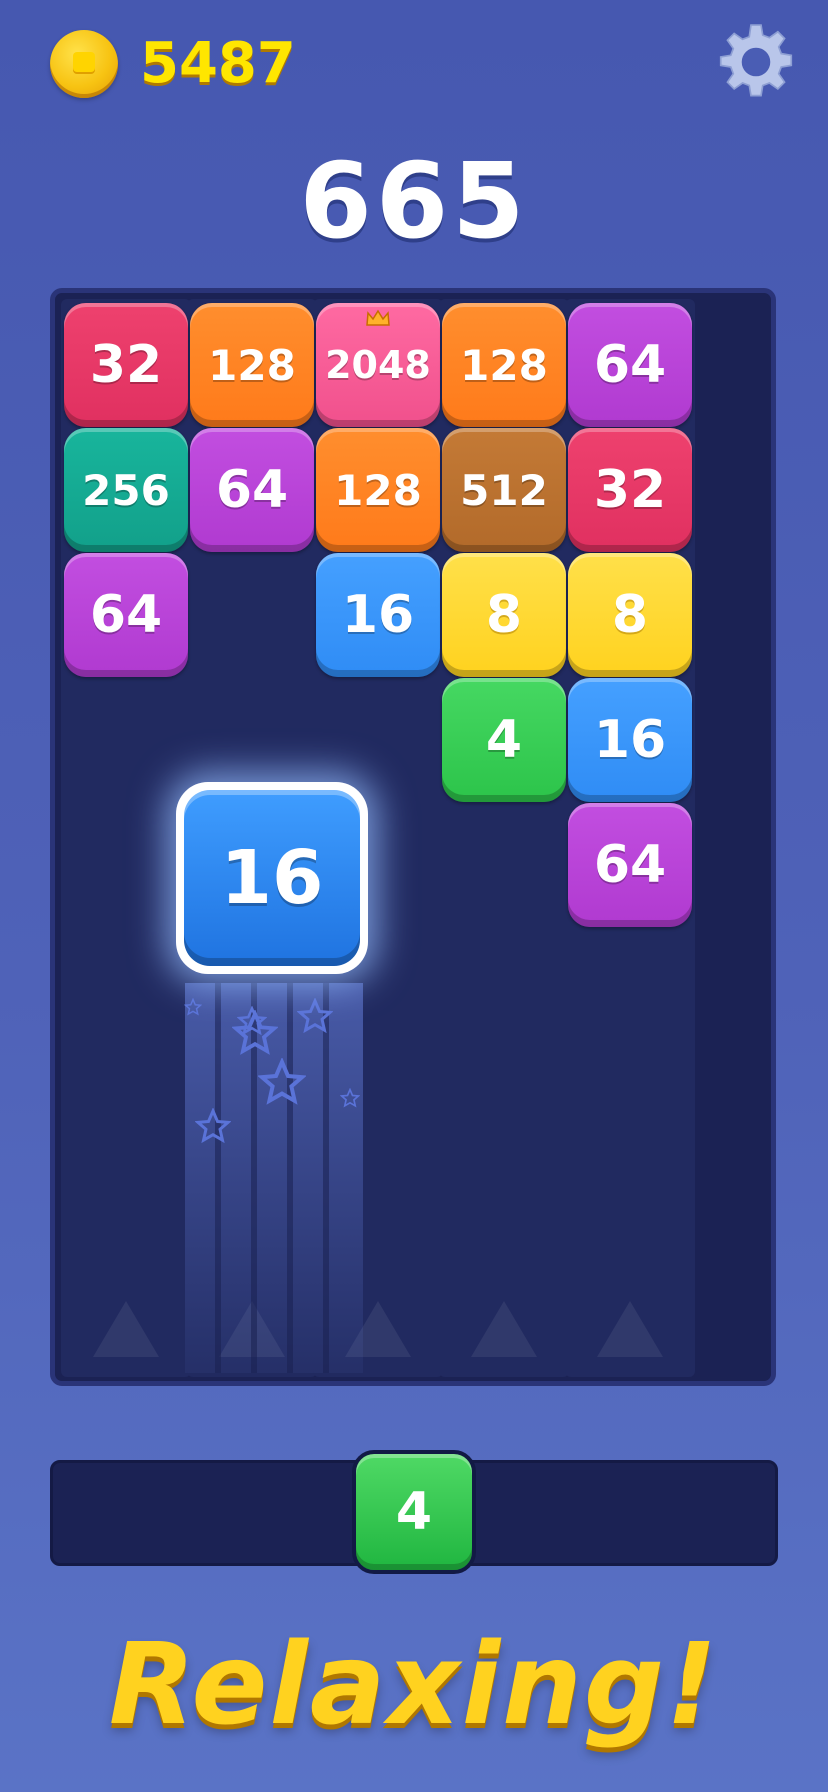 This screenshot has height=1792, width=828. Describe the element at coordinates (414, 1685) in the screenshot. I see `tagline: Relaxing!` at that location.